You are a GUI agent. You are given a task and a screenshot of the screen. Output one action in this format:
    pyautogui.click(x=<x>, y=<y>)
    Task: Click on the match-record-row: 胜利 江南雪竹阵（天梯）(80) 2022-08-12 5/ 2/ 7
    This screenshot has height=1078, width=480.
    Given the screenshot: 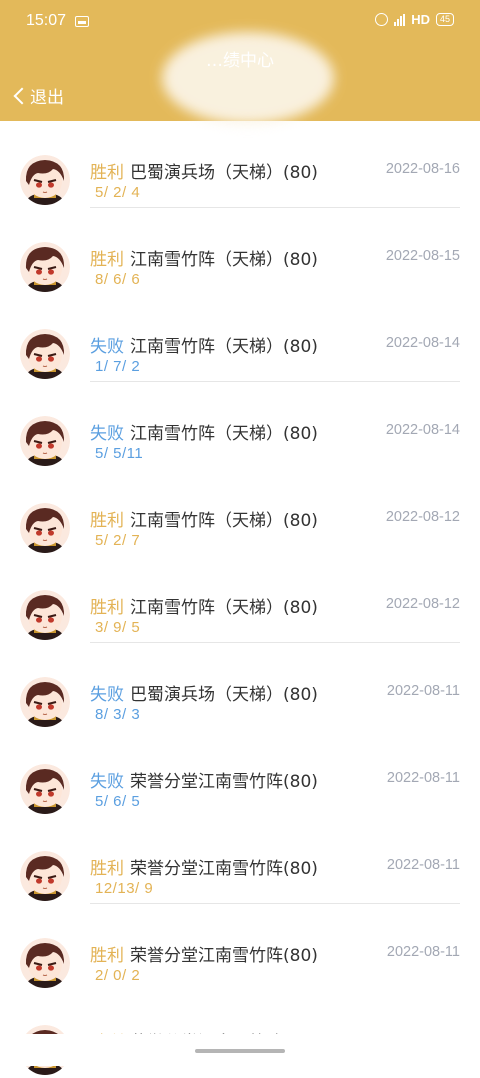 What is the action you would take?
    pyautogui.click(x=240, y=512)
    